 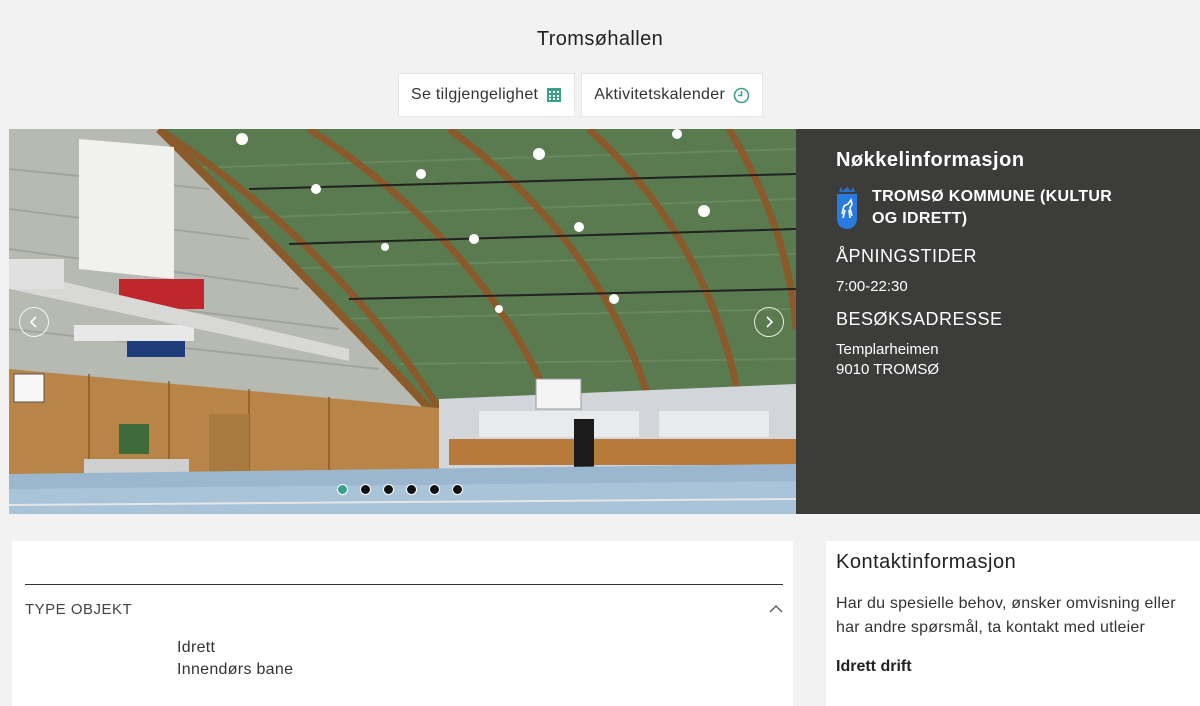 I want to click on visiting-address-label: BESØKSADRESSE, so click(x=919, y=319).